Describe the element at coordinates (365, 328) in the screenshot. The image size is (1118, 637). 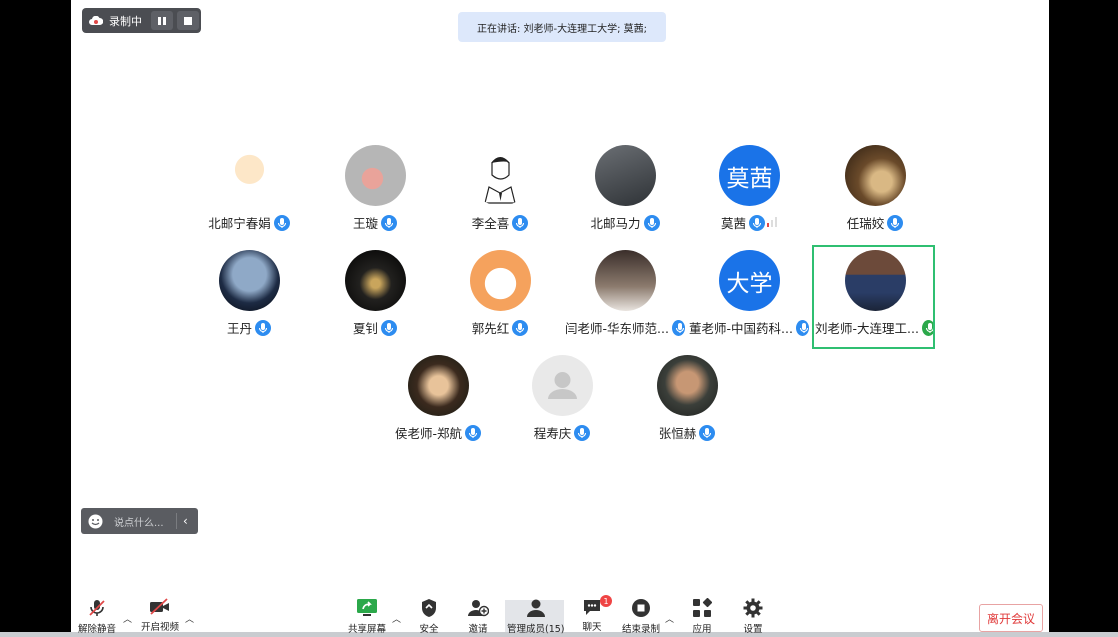
I see `participant-name: 夏钊` at that location.